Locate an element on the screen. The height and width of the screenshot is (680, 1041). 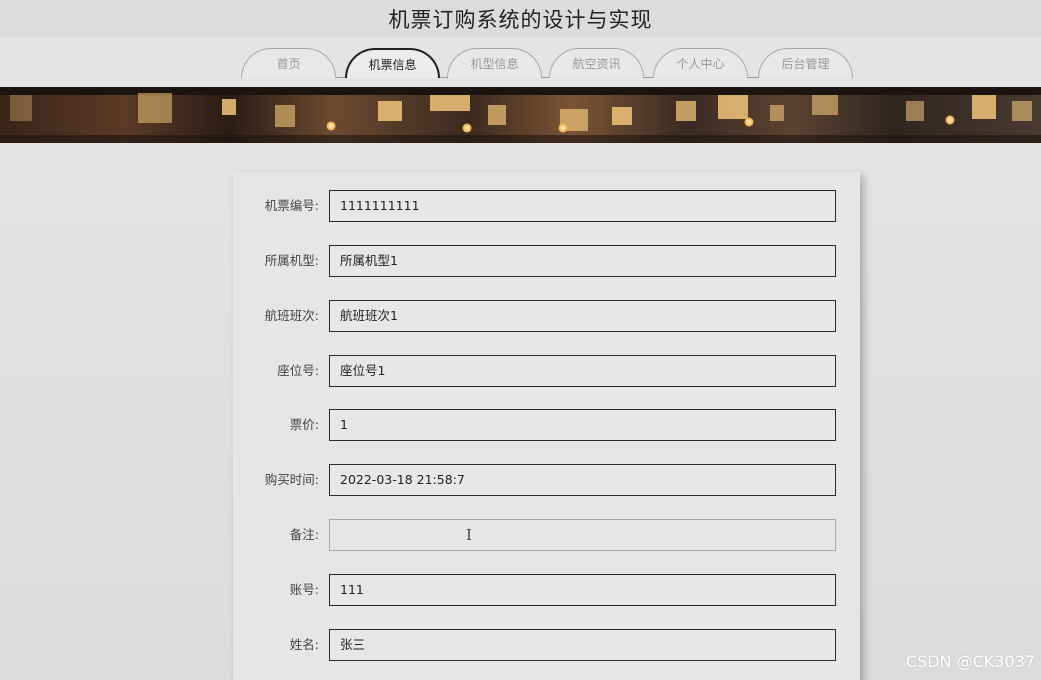
form-row-name: 姓名: 张三 is located at coordinates (546, 645).